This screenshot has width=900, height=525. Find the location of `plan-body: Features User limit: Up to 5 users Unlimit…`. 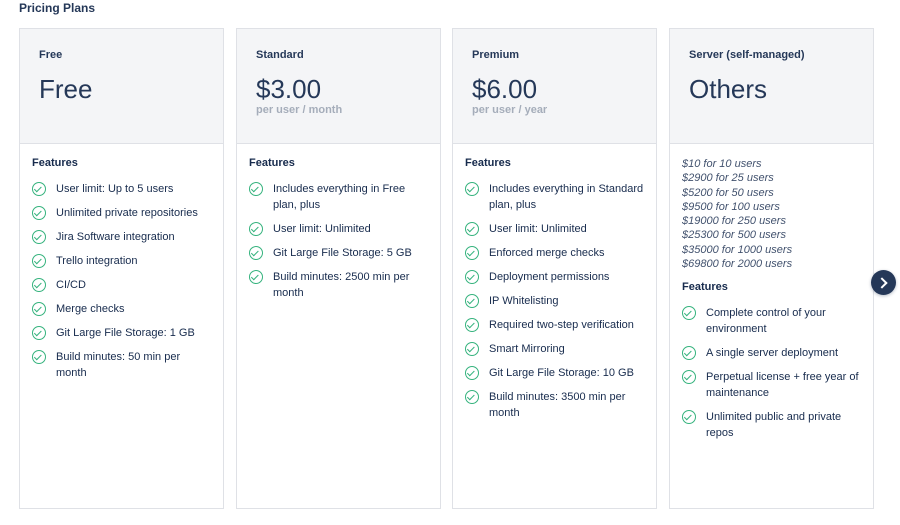

plan-body: Features User limit: Up to 5 users Unlimit… is located at coordinates (121, 262).